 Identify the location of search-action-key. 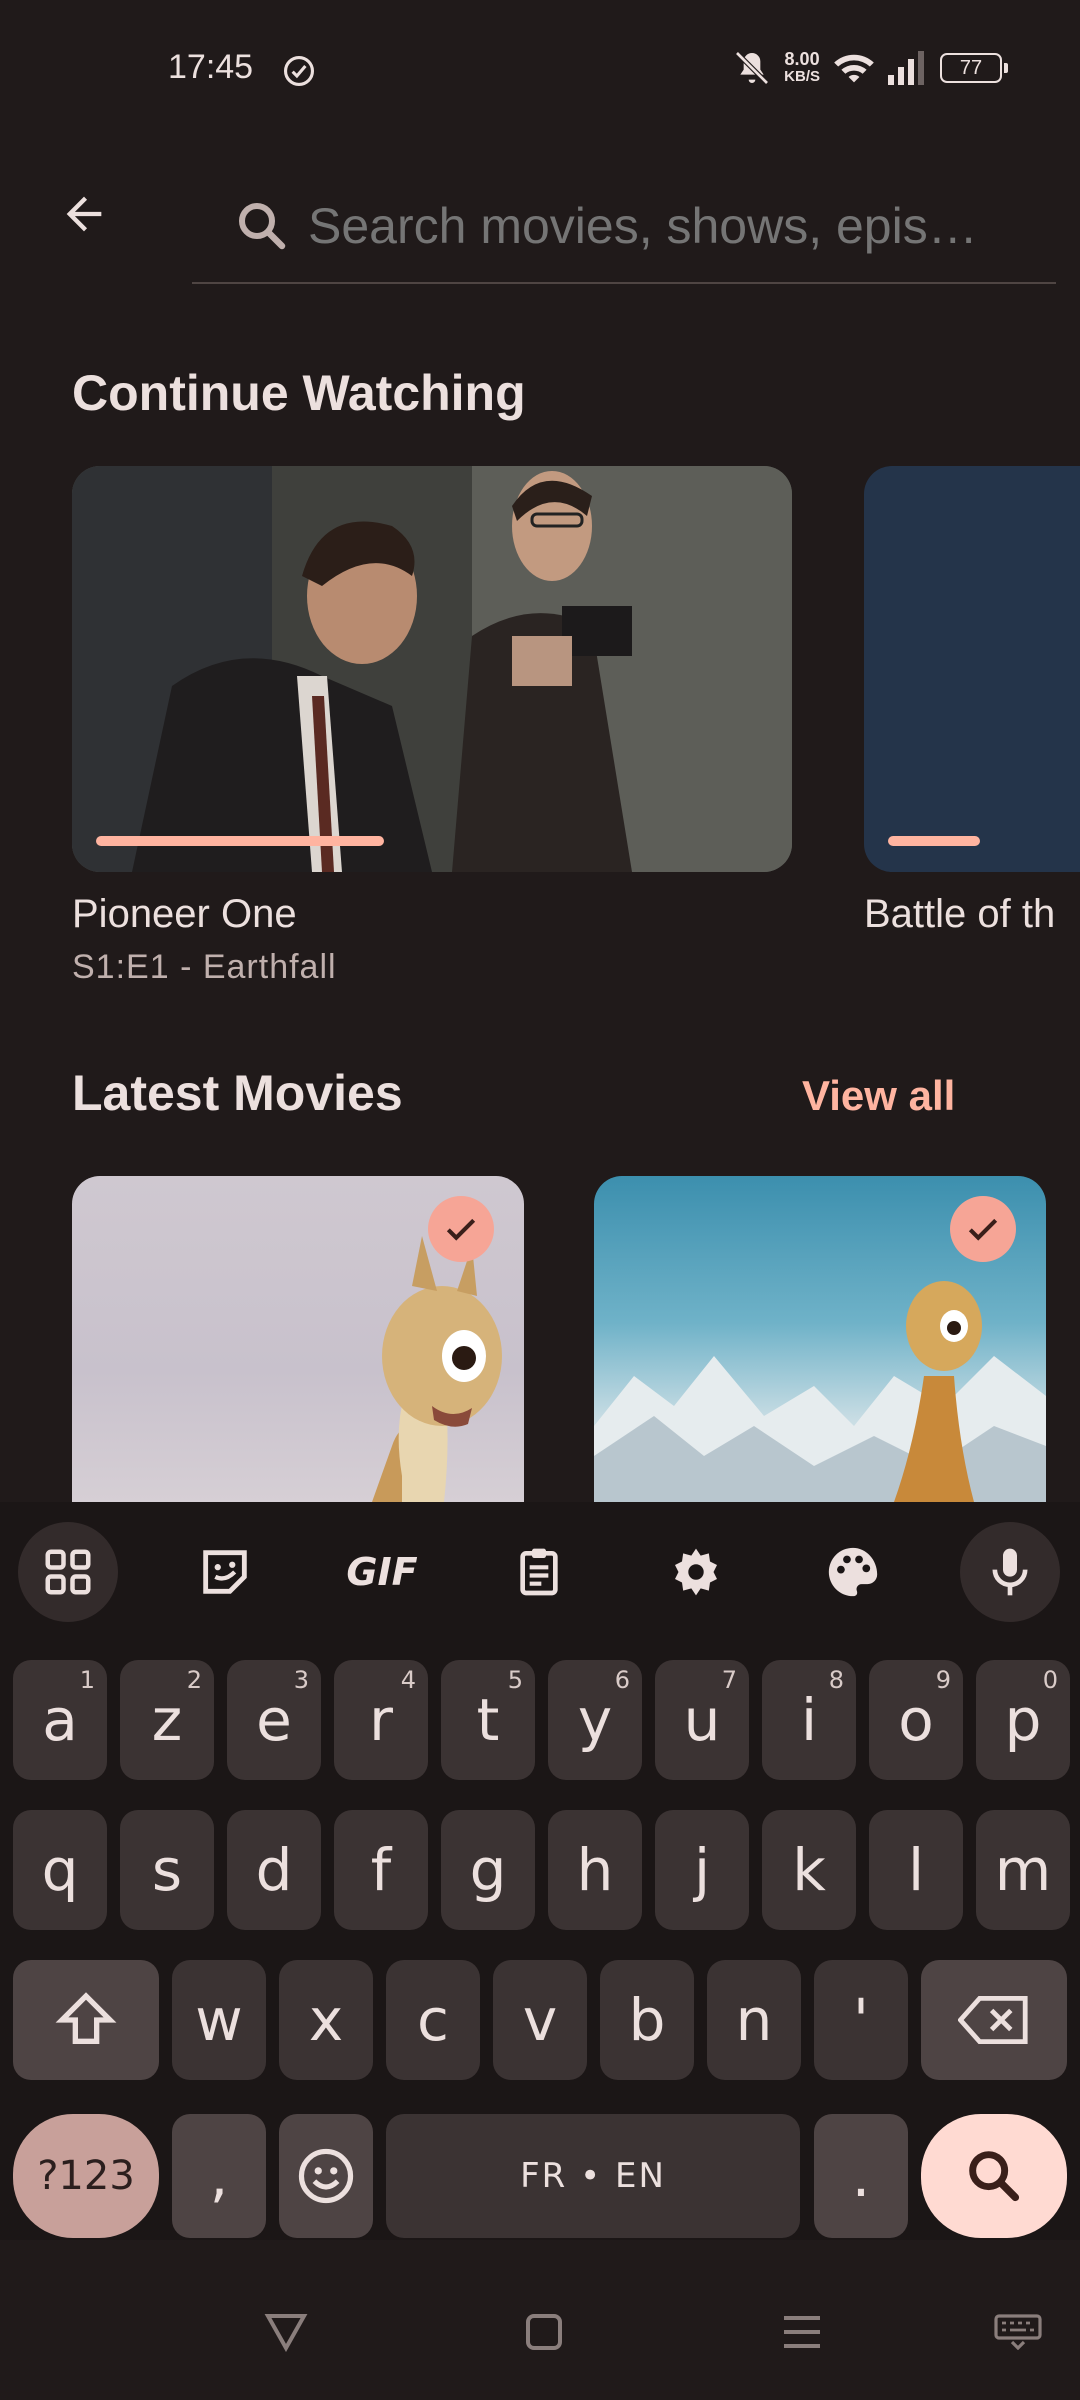
(994, 2176).